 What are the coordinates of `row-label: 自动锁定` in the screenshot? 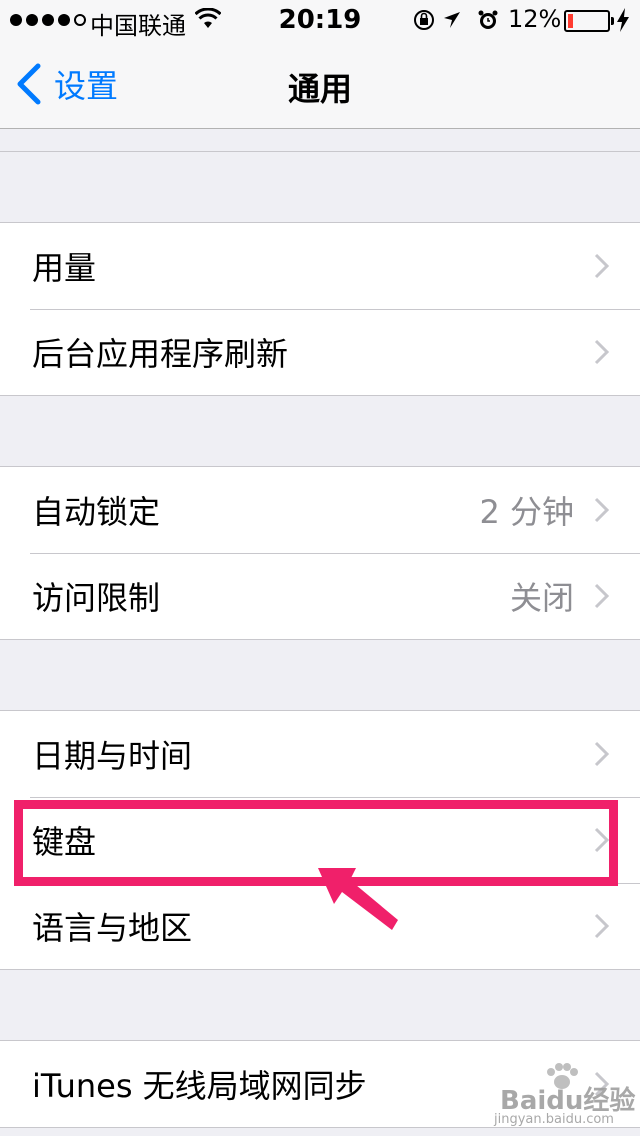 It's located at (96, 512).